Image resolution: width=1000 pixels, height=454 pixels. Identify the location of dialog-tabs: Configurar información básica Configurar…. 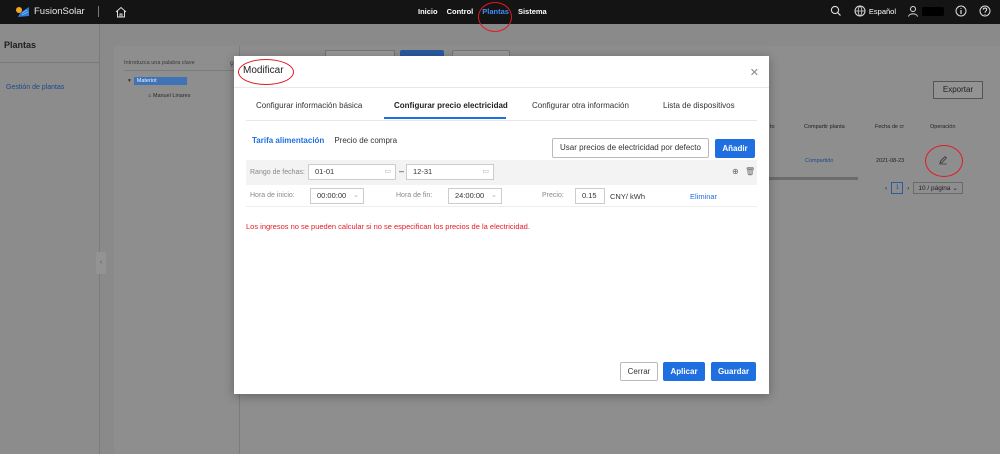
(501, 111).